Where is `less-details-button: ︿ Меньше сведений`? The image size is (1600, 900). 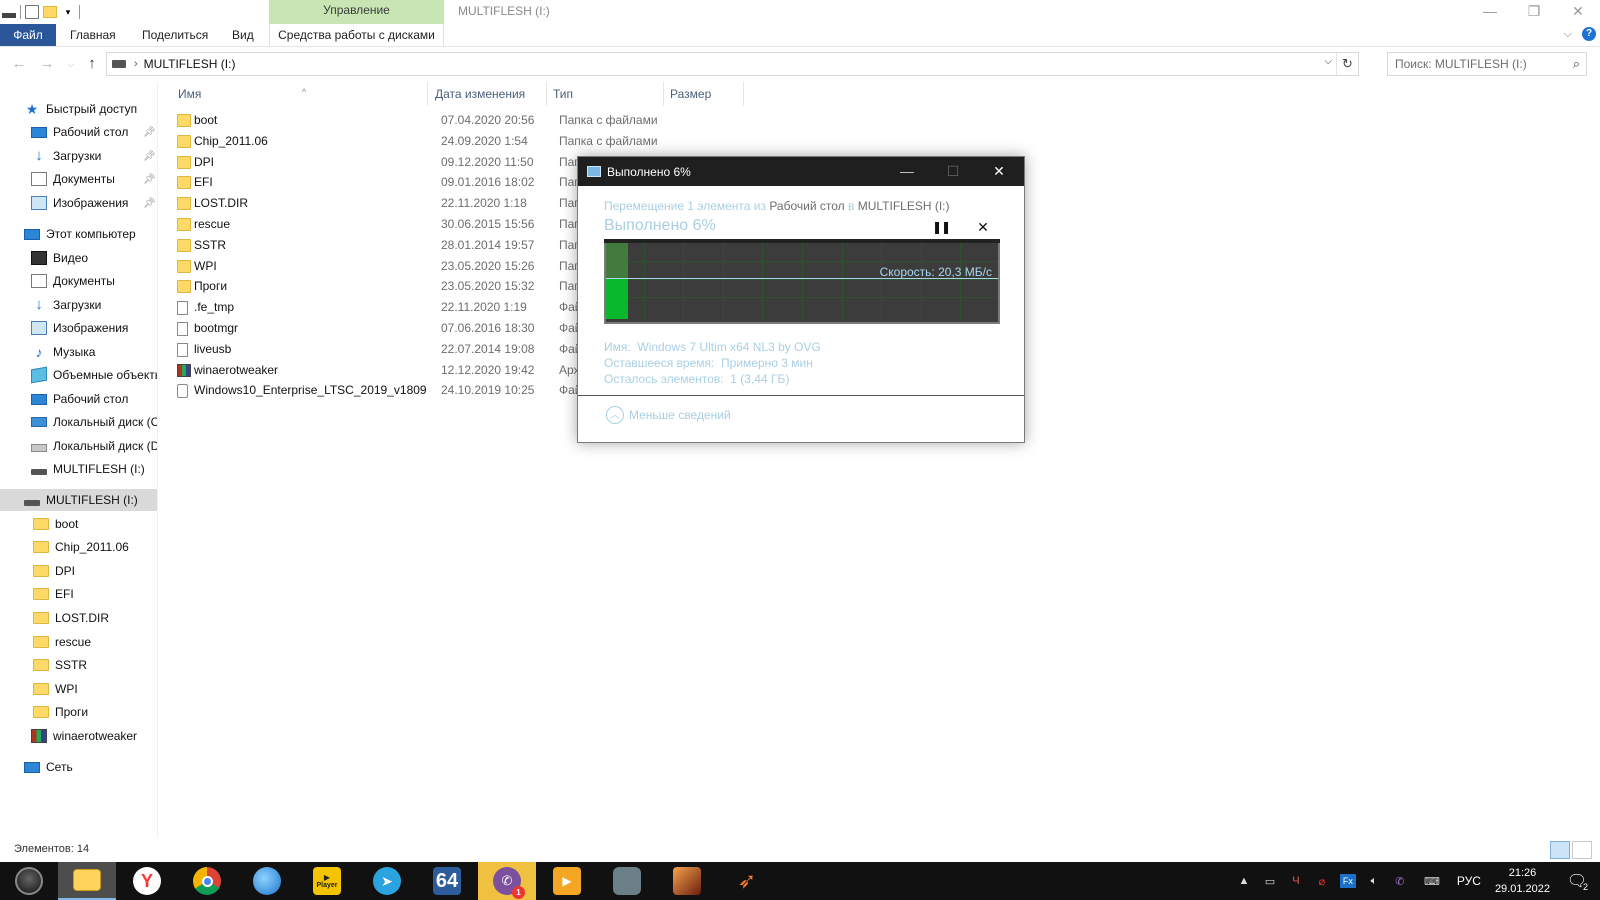
less-details-button: ︿ Меньше сведений is located at coordinates (668, 415).